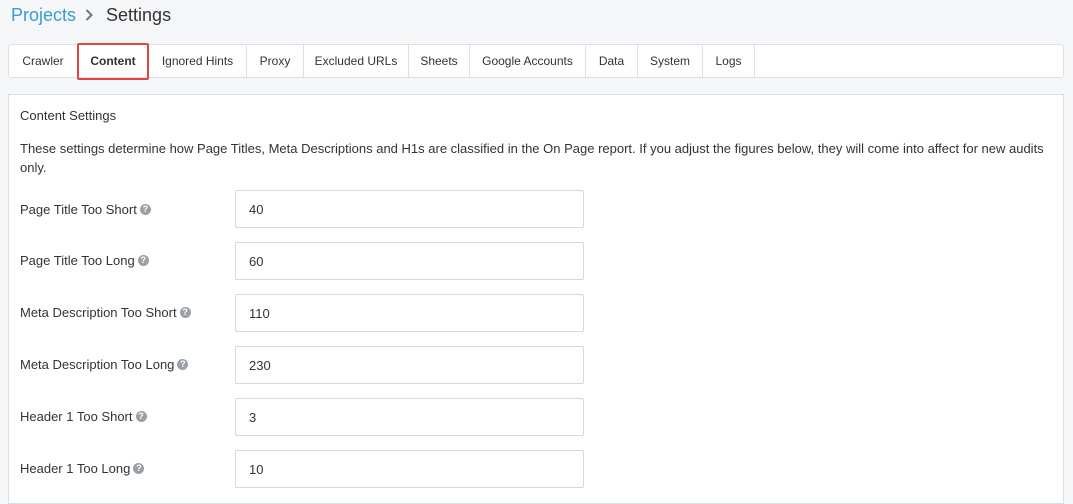 This screenshot has width=1073, height=504. I want to click on field-label-page-title-too-short: Page Title Too Short ?, so click(85, 209).